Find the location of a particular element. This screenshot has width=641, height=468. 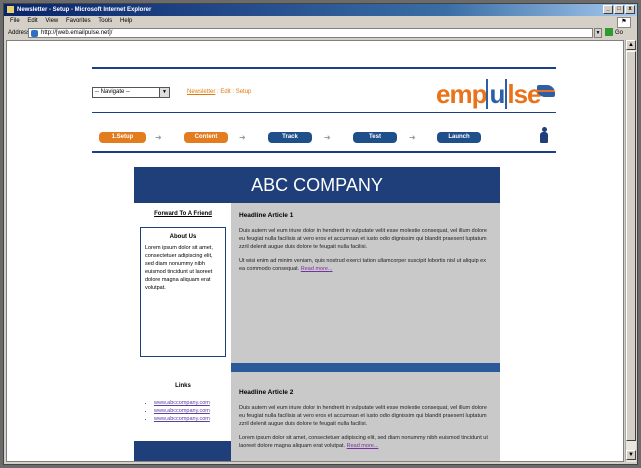

go-label: Go is located at coordinates (619, 33).